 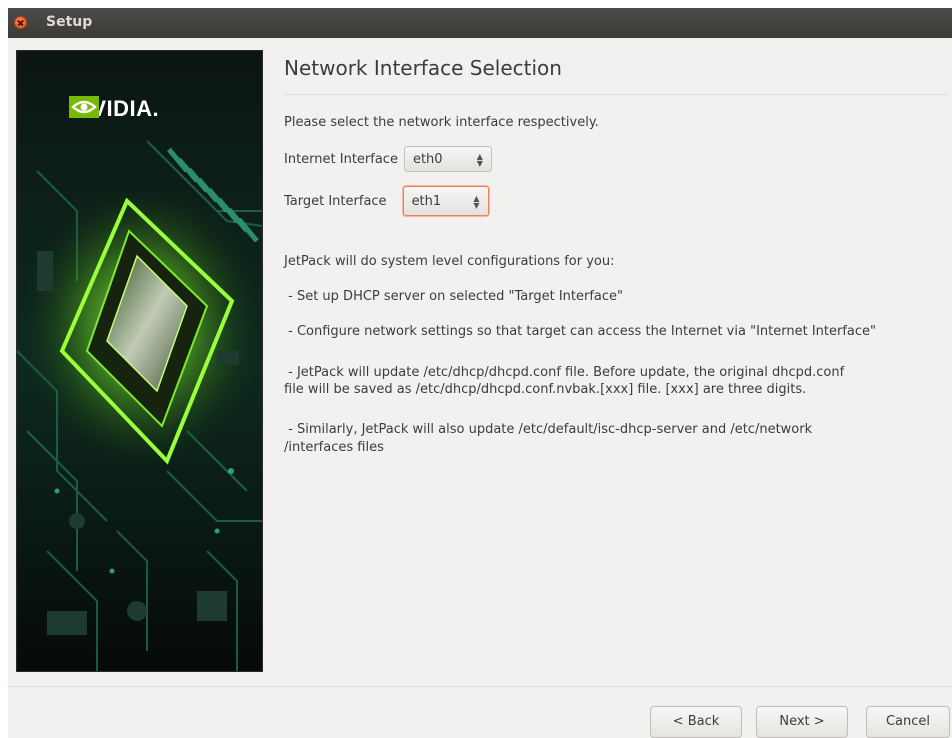 I want to click on internet-interface-label: Internet Interface, so click(x=341, y=159).